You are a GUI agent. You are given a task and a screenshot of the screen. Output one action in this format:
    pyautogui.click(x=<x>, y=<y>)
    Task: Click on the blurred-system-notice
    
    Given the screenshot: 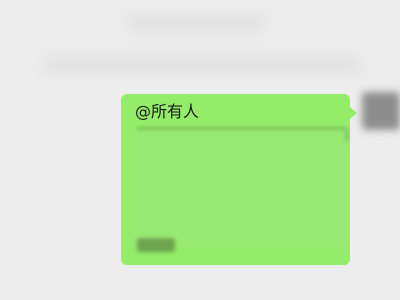 What is the action you would take?
    pyautogui.click(x=202, y=65)
    